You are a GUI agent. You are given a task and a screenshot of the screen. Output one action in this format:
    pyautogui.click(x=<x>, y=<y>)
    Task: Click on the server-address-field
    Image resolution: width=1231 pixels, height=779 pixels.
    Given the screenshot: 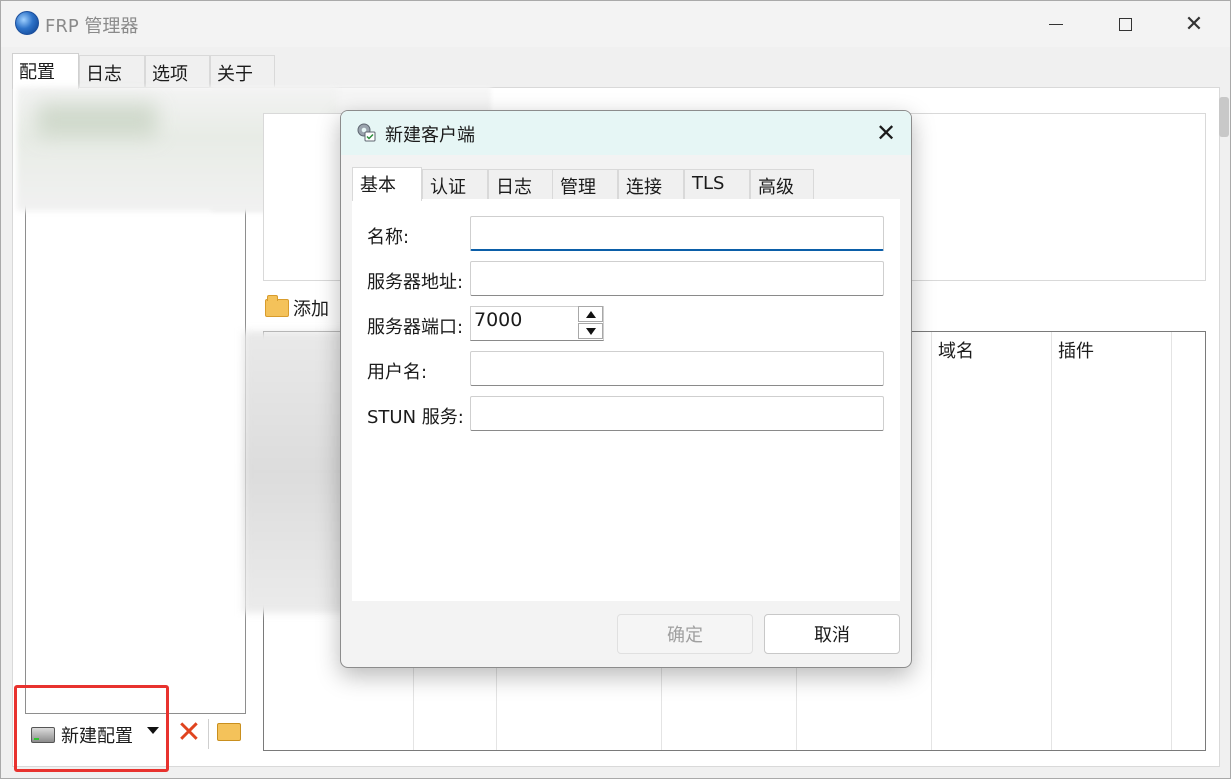 What is the action you would take?
    pyautogui.click(x=677, y=278)
    